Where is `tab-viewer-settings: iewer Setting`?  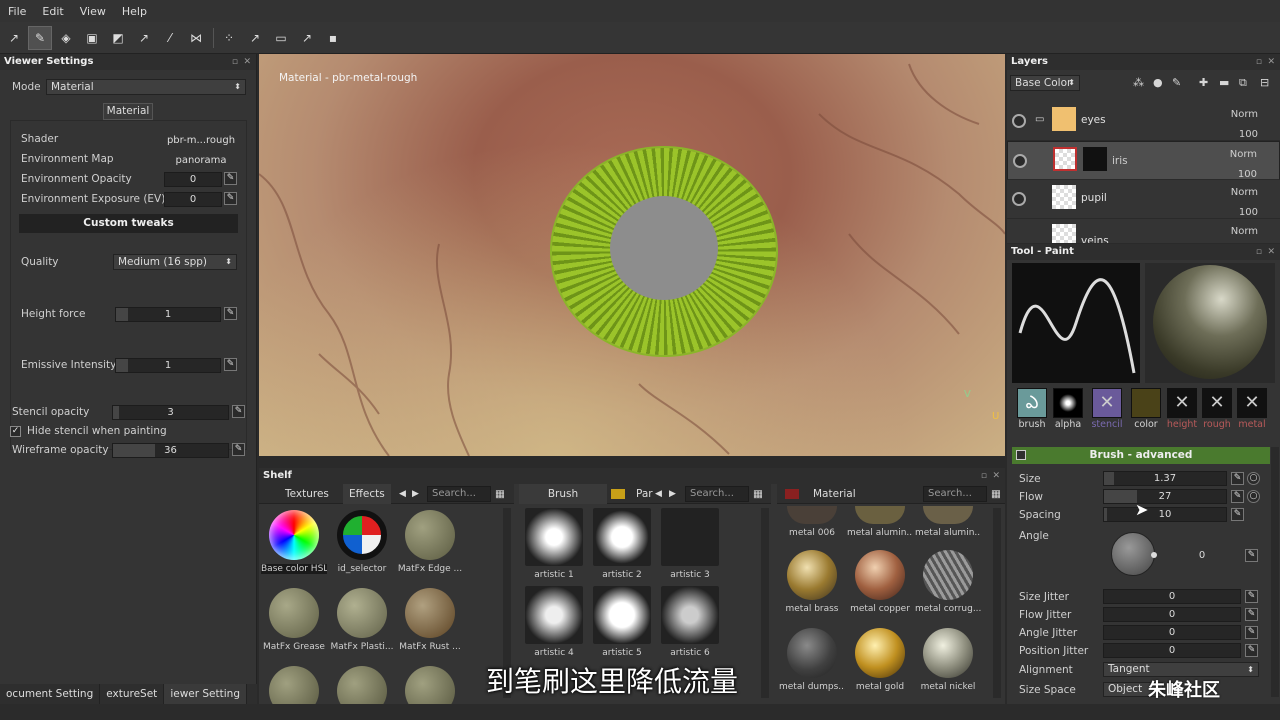
tab-viewer-settings: iewer Setting is located at coordinates (205, 694).